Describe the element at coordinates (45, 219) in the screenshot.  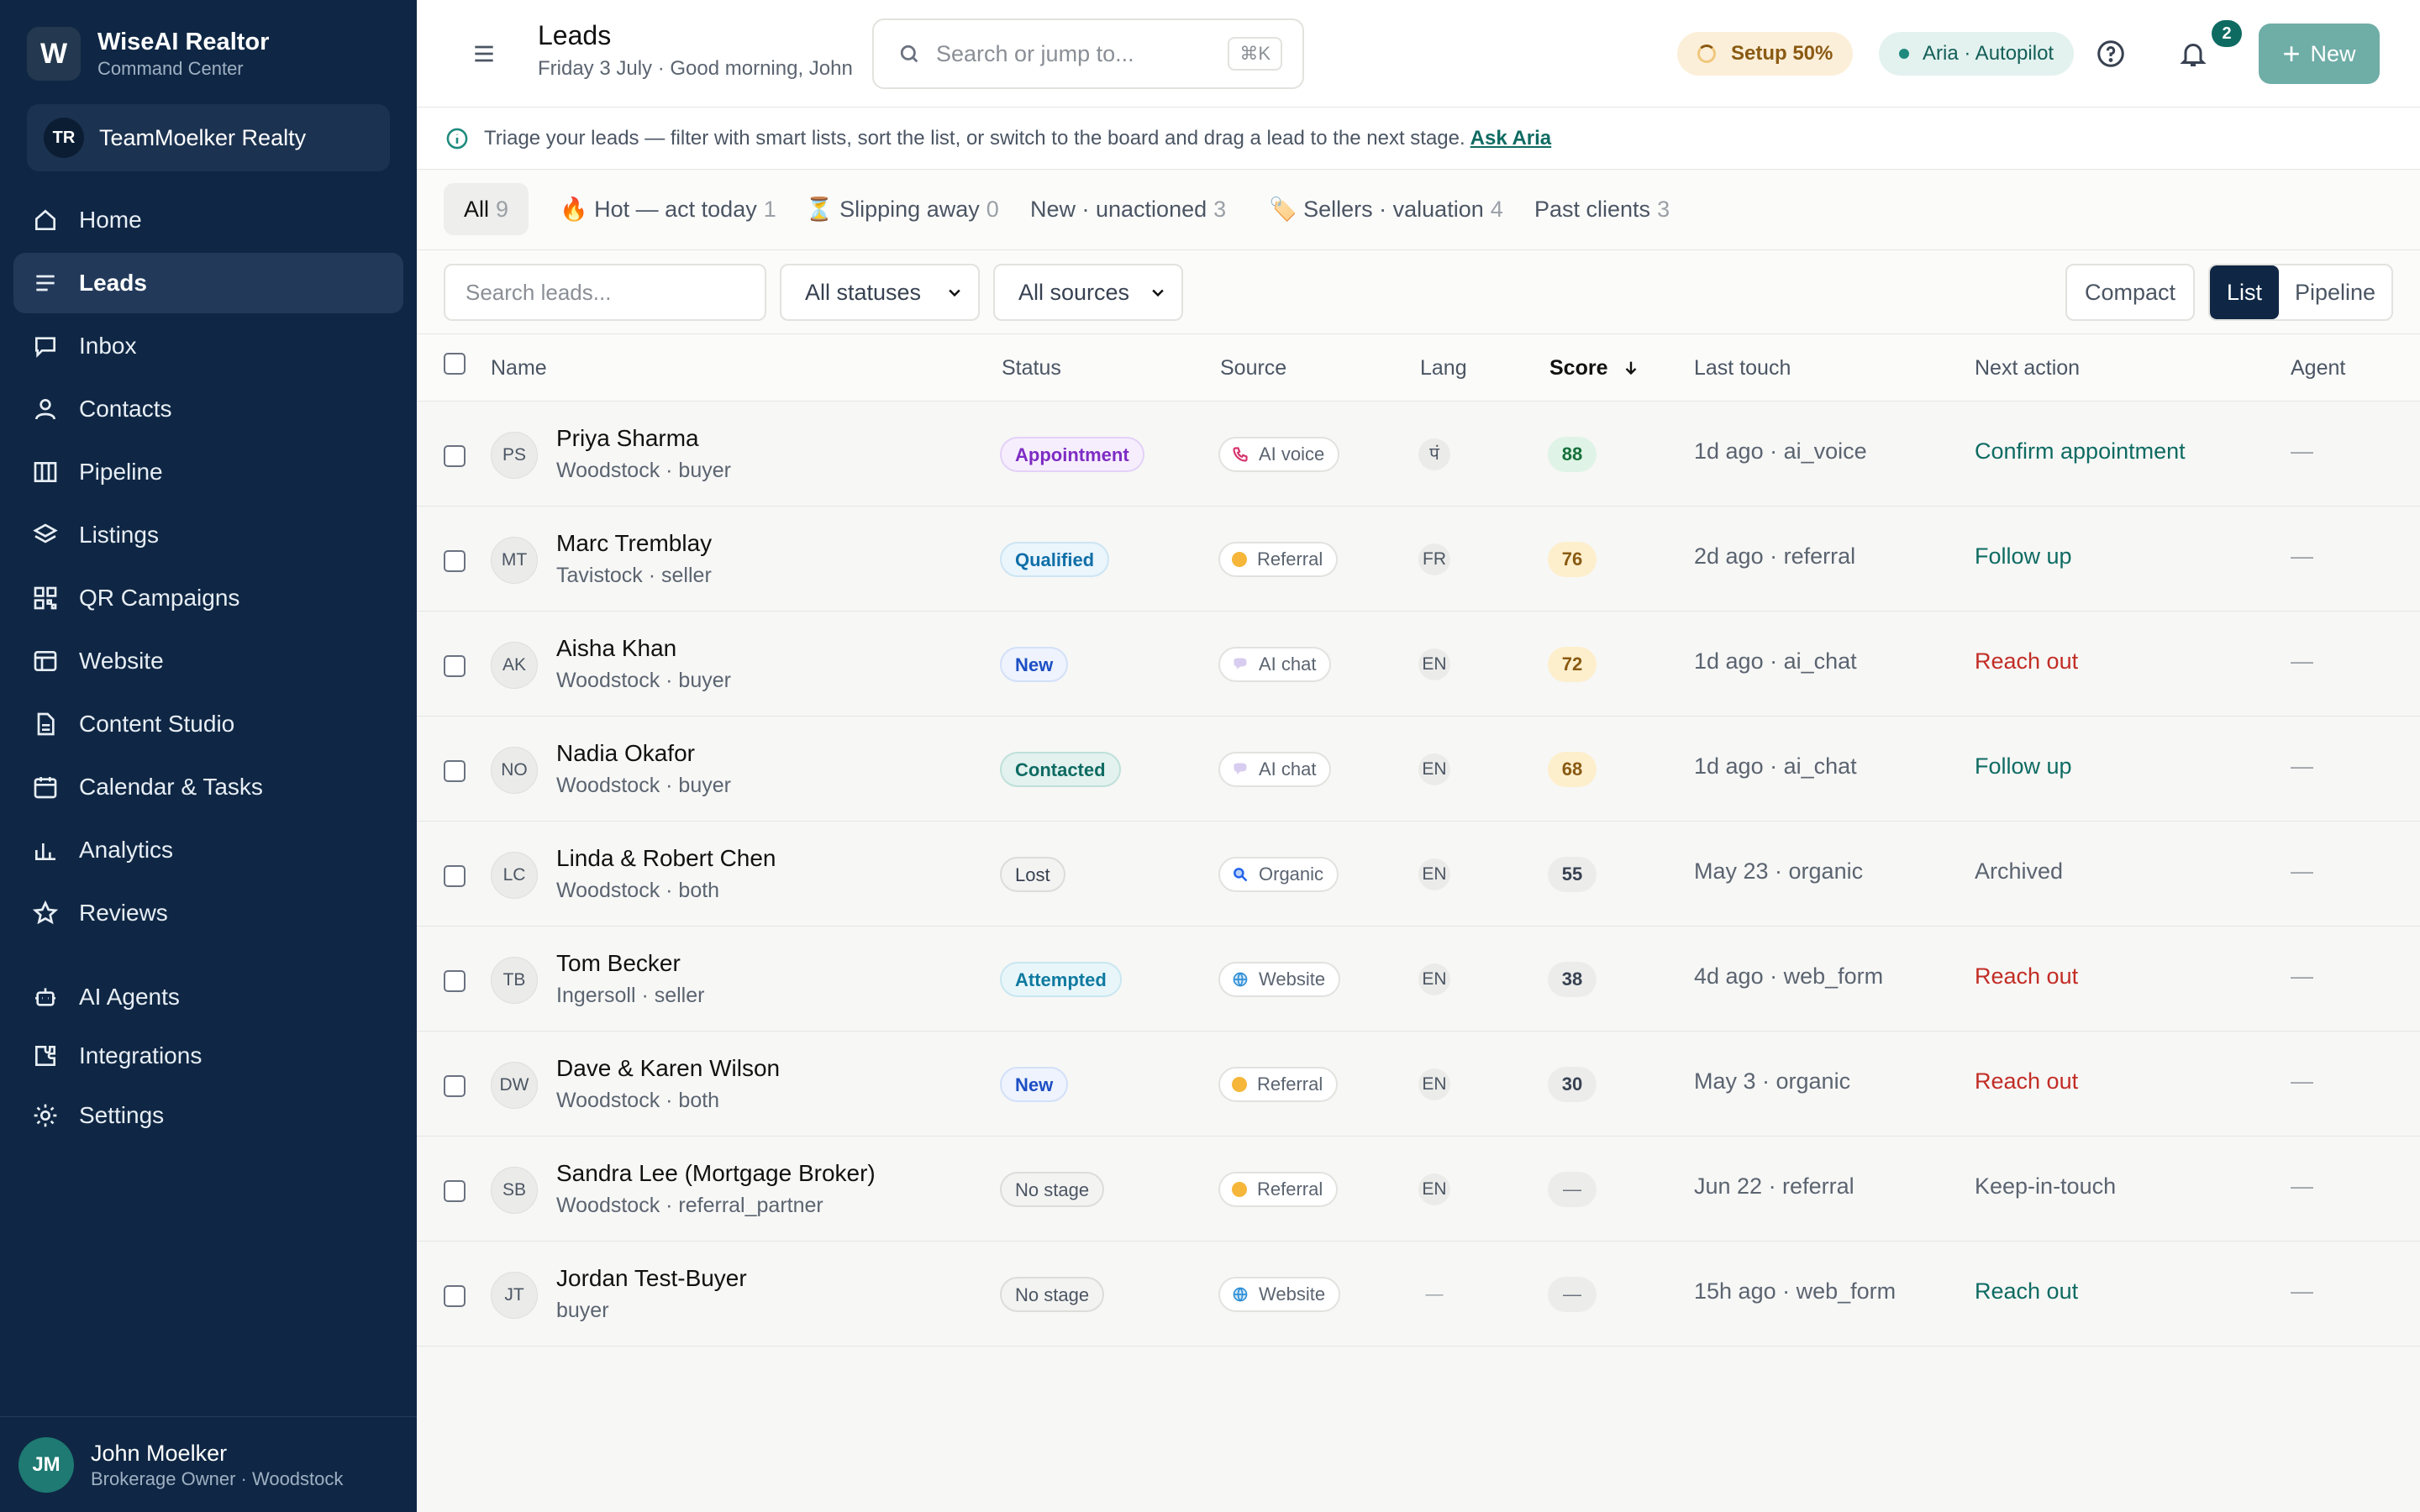
I see `home-icon` at that location.